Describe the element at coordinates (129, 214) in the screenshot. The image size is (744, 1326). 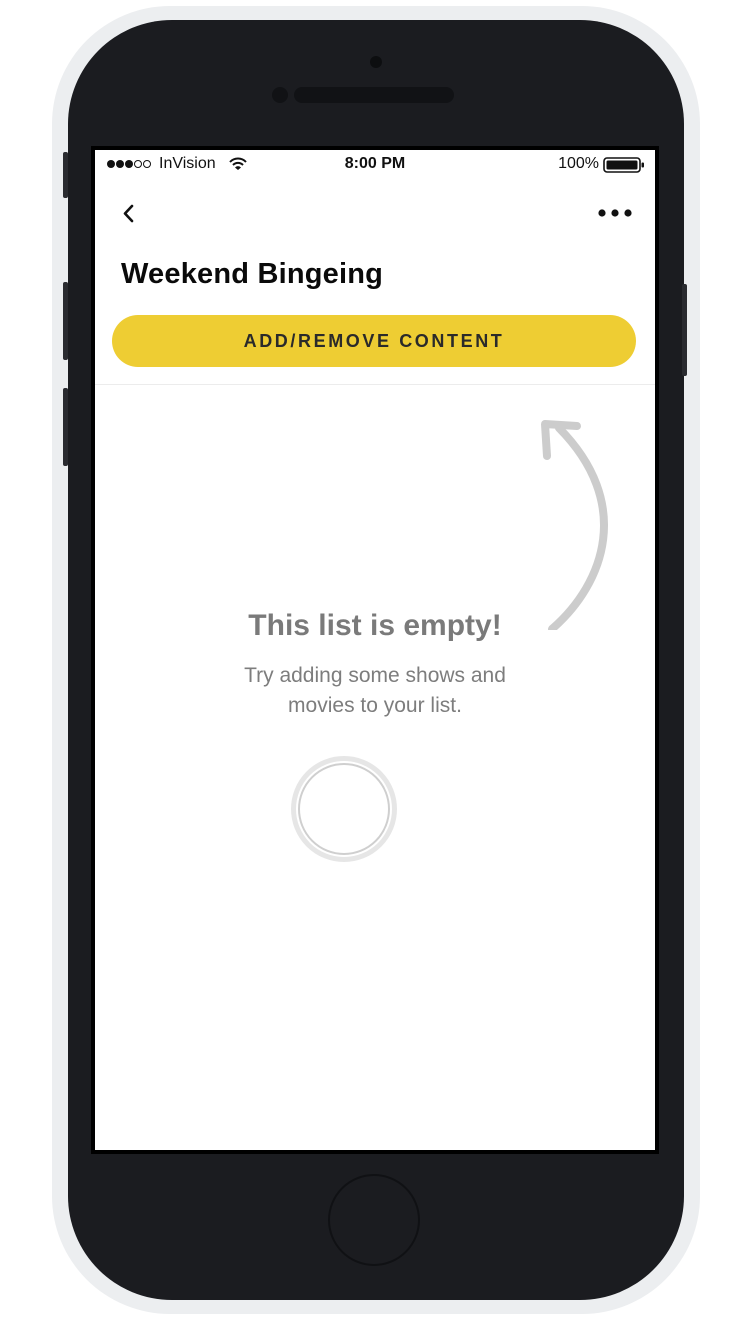
I see `chevron-left-icon` at that location.